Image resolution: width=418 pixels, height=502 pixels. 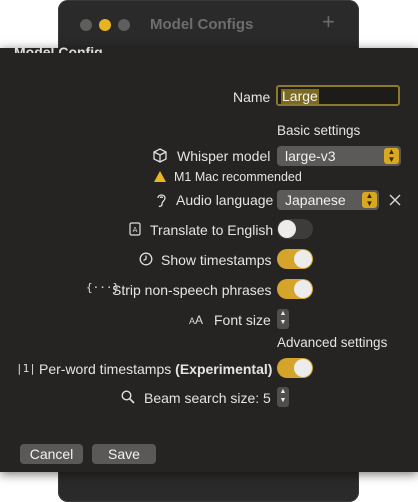 What do you see at coordinates (160, 155) in the screenshot?
I see `cube-icon` at bounding box center [160, 155].